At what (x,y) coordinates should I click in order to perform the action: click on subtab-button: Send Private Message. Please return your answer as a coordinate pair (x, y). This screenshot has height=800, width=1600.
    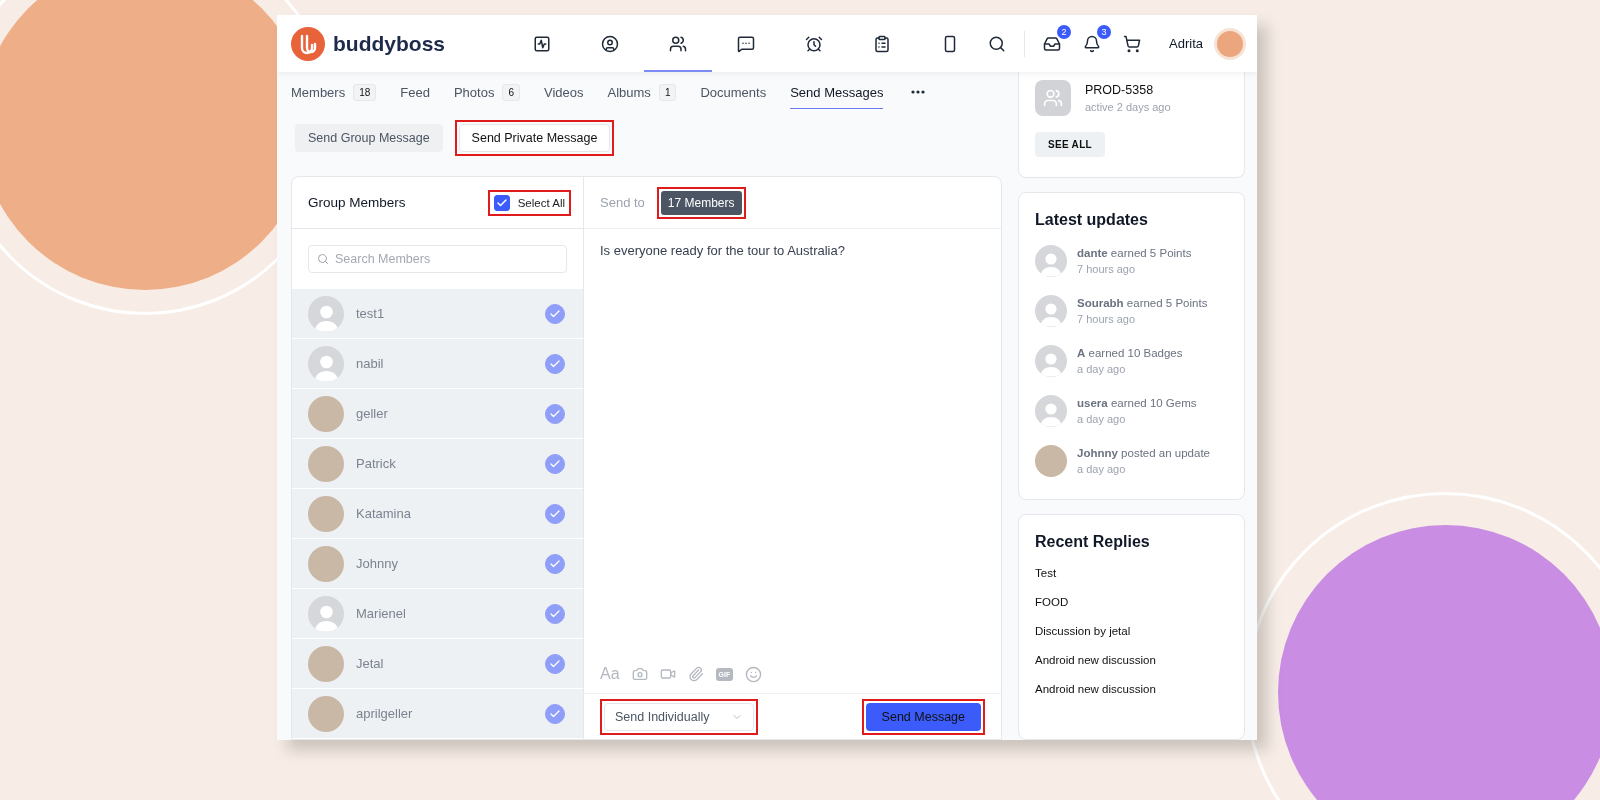
    Looking at the image, I should click on (534, 138).